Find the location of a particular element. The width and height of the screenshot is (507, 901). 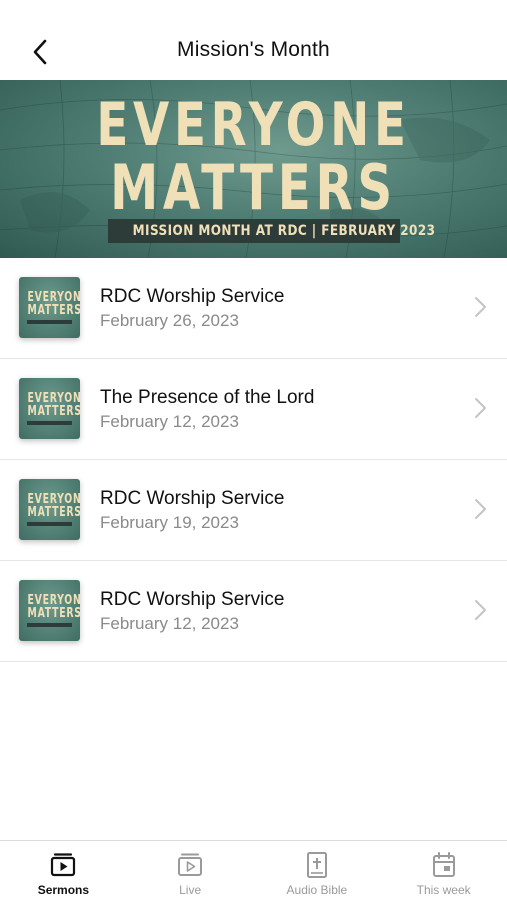

tab-label: Sermons is located at coordinates (63, 890).